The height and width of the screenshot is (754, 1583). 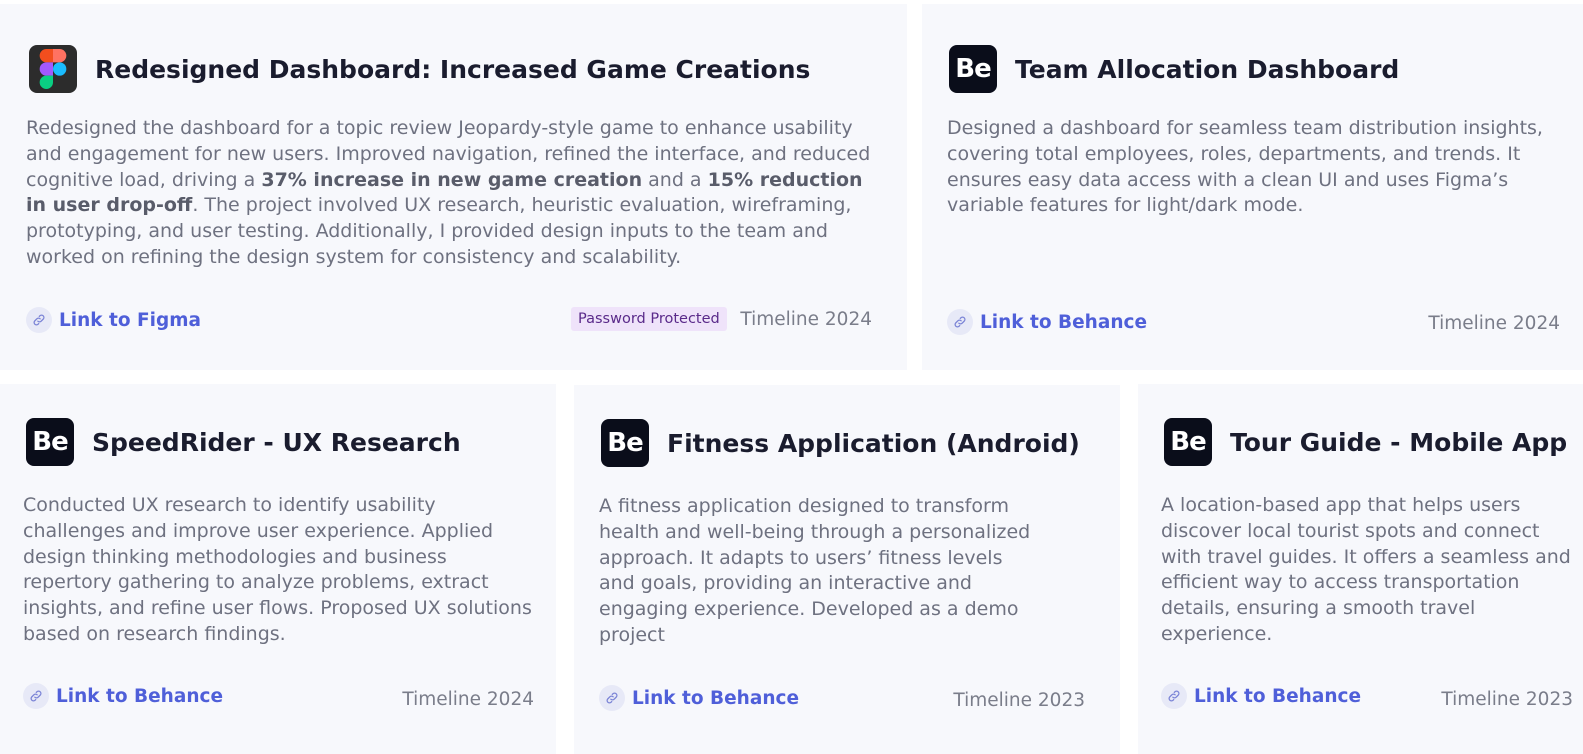 What do you see at coordinates (1207, 69) in the screenshot?
I see `card-title: Team Allocation Dashboard` at bounding box center [1207, 69].